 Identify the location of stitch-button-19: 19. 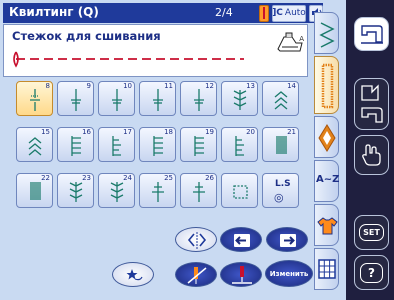
(198, 144).